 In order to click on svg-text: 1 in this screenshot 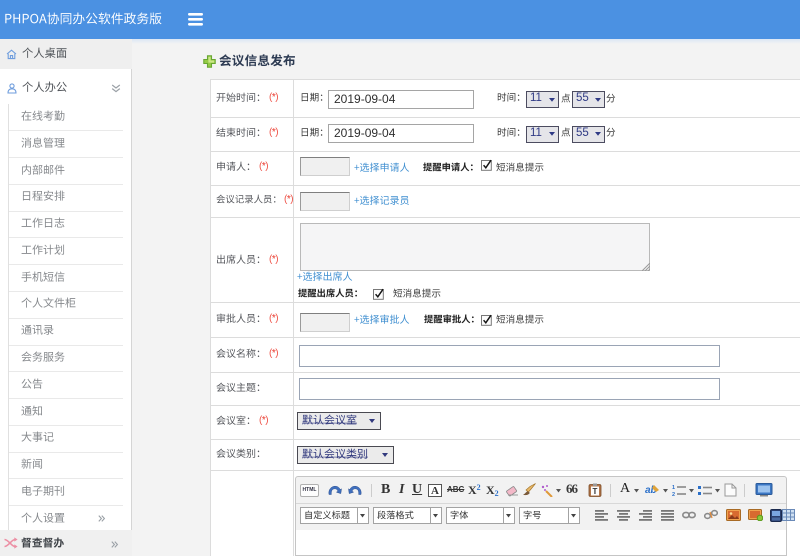, I will do `click(673, 488)`.